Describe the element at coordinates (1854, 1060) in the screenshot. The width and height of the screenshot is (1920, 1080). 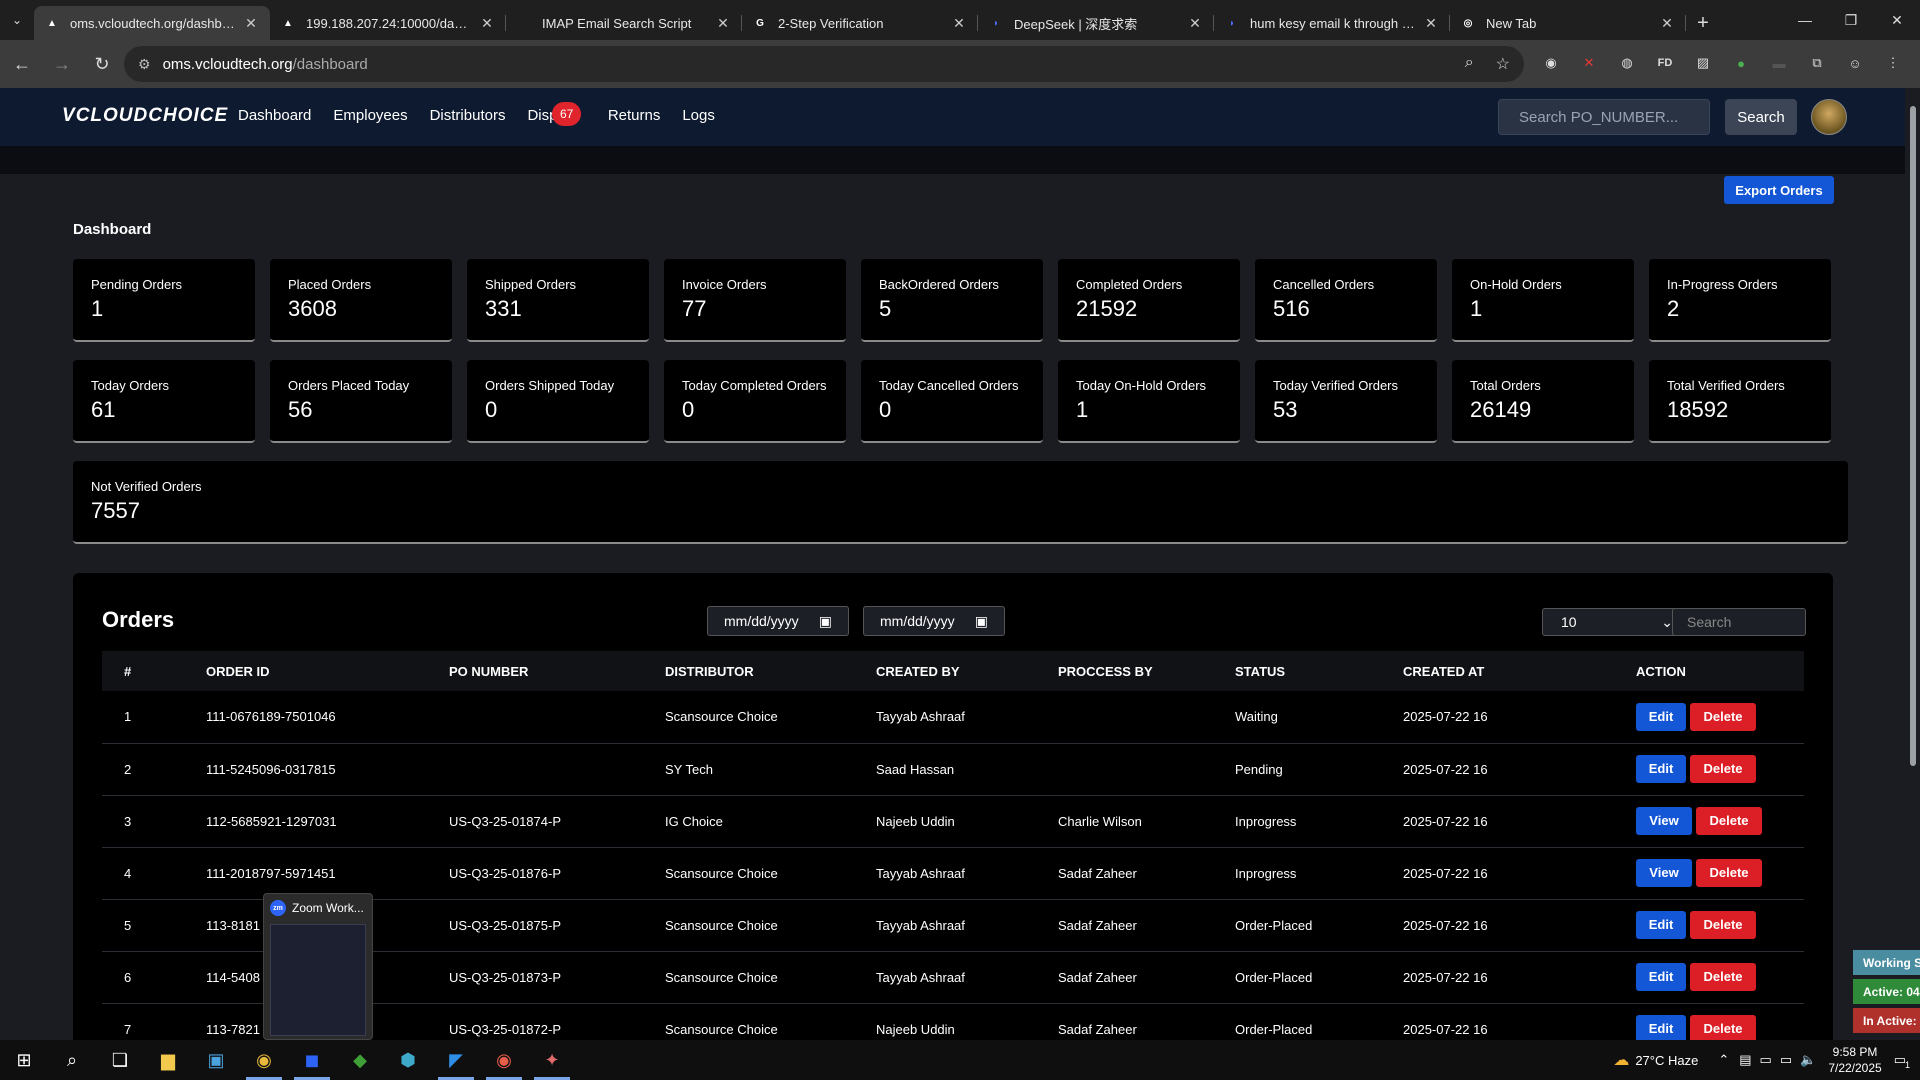
I see `system-clock: 9:58 PM 7/22/2025` at that location.